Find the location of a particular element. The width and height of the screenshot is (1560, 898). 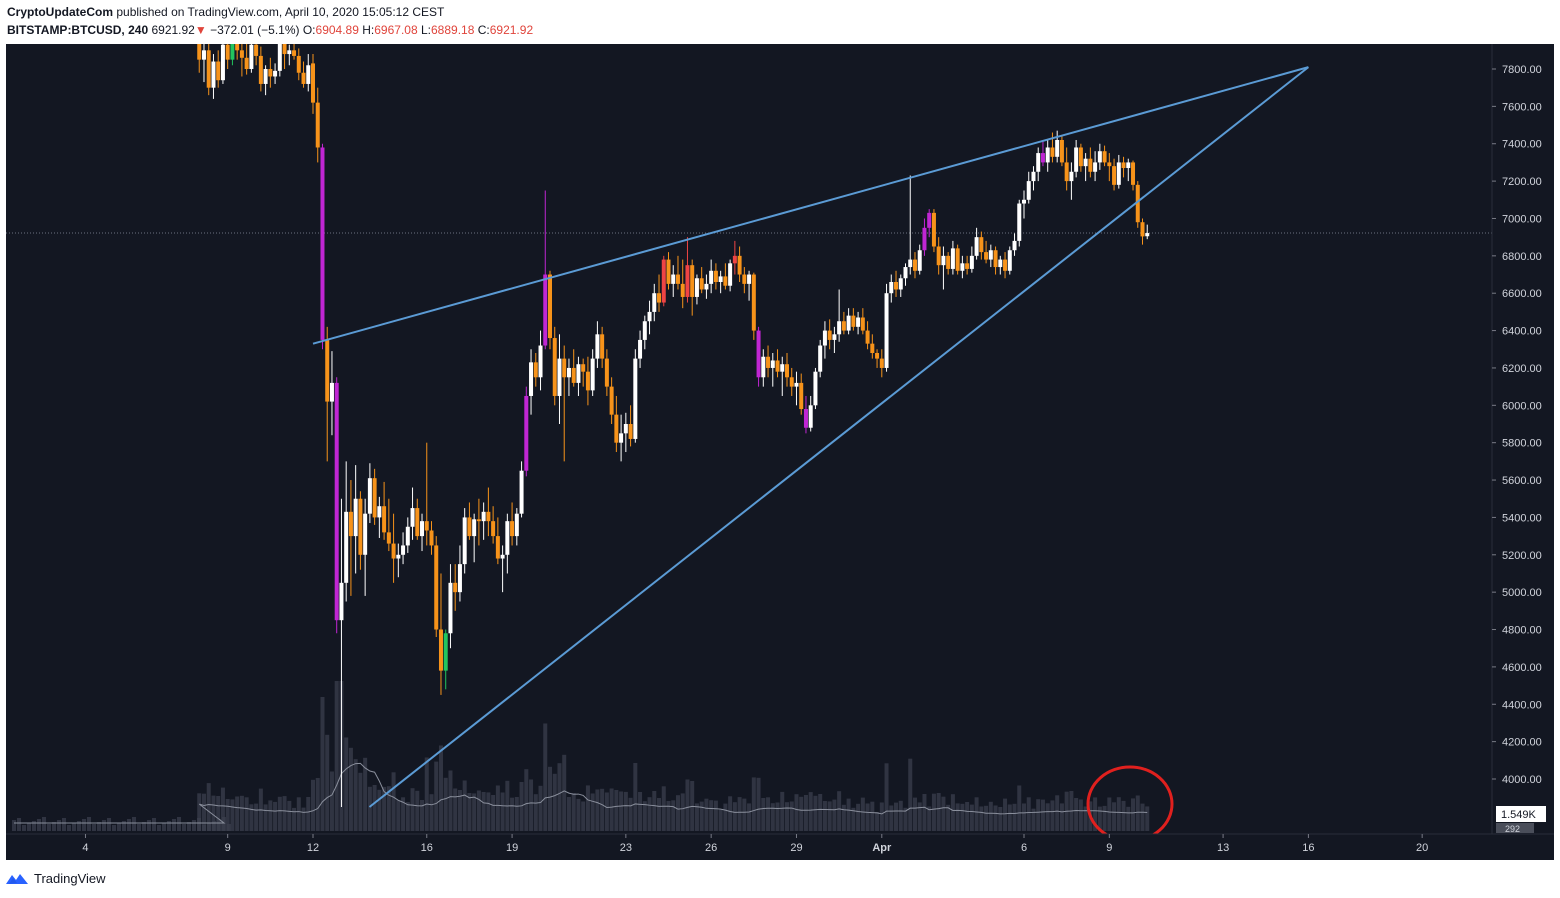

symbol-label: BITSTAMP:BTCUSD, 240 is located at coordinates (77, 30).